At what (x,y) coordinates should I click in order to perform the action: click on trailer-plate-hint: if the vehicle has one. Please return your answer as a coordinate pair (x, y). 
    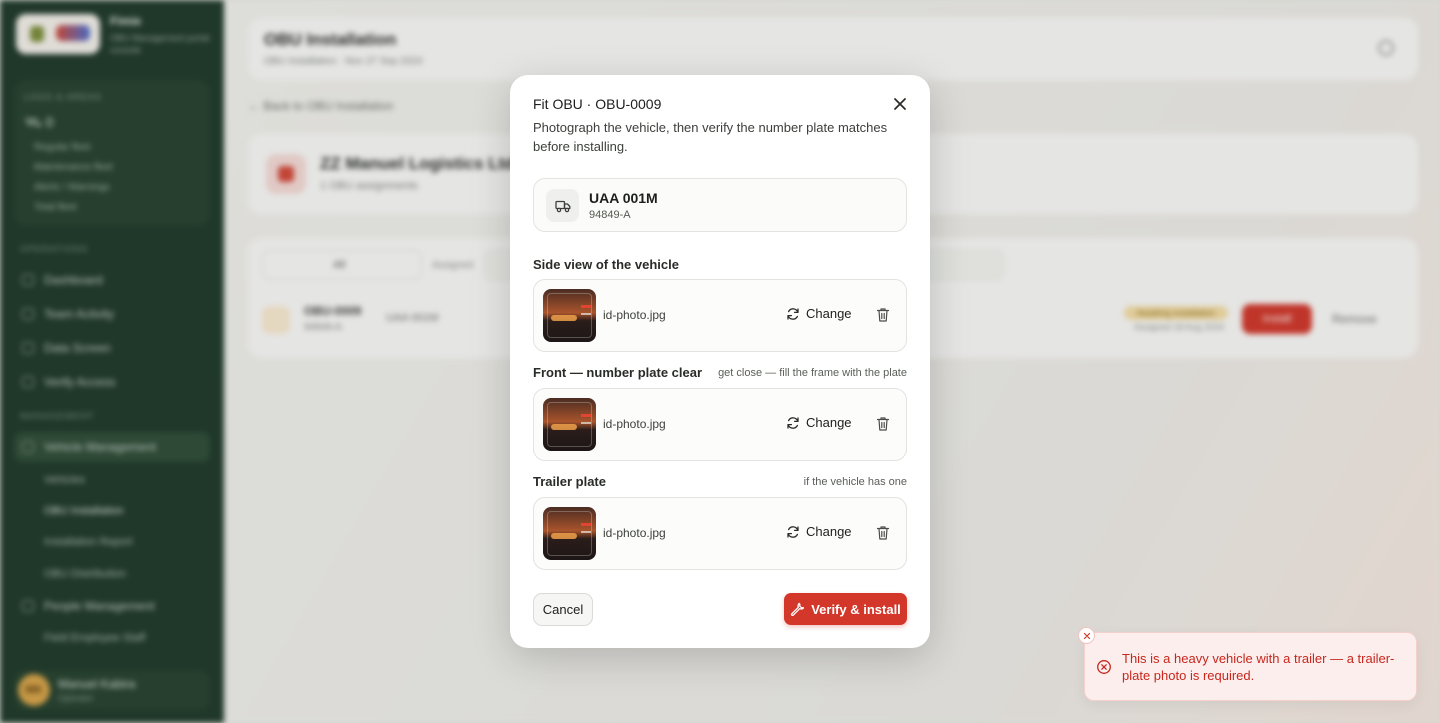
    Looking at the image, I should click on (855, 482).